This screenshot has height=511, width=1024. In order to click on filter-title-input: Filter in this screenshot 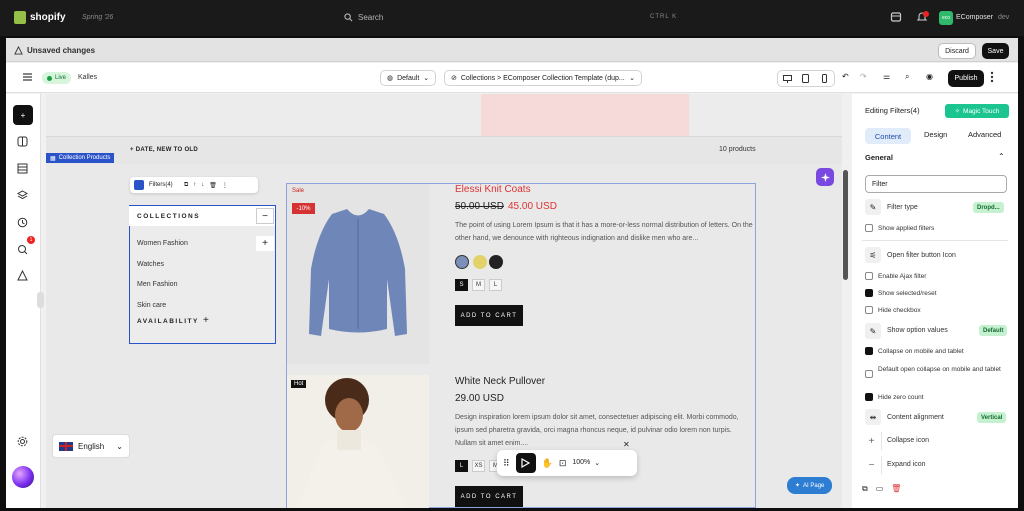, I will do `click(936, 184)`.